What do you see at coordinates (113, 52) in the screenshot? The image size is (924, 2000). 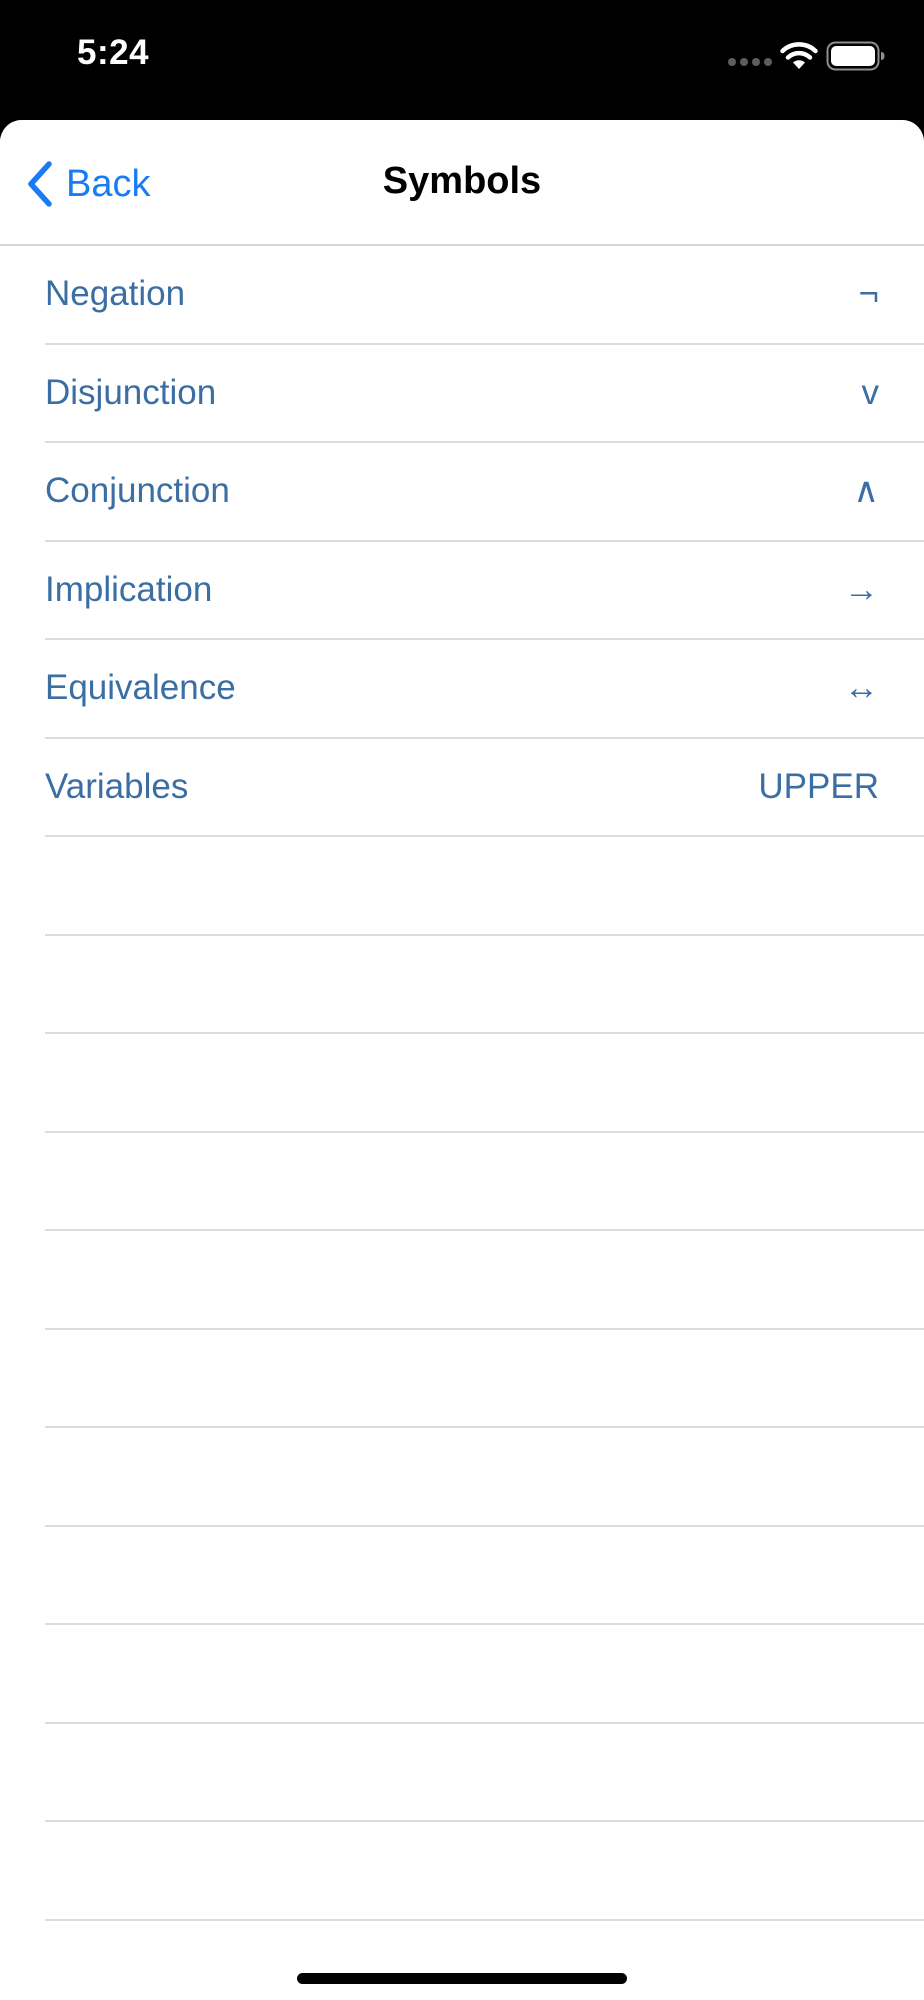 I see `status-time: 5:24` at bounding box center [113, 52].